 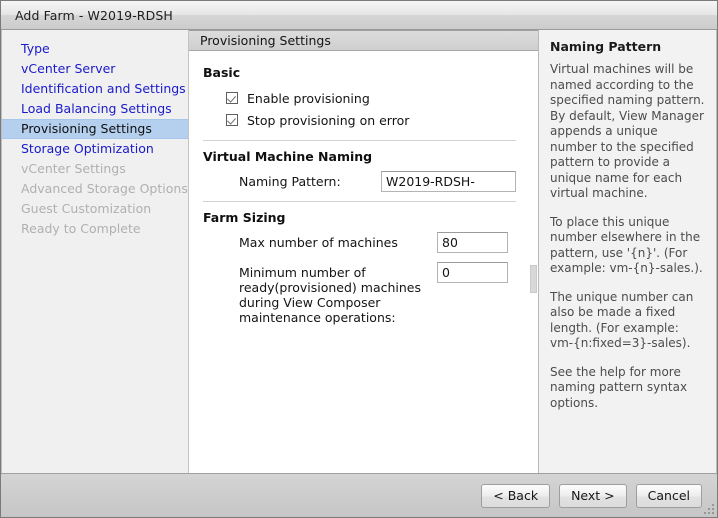 What do you see at coordinates (104, 188) in the screenshot?
I see `sidebar-item-advanced-storage-options: Advanced Storage Options` at bounding box center [104, 188].